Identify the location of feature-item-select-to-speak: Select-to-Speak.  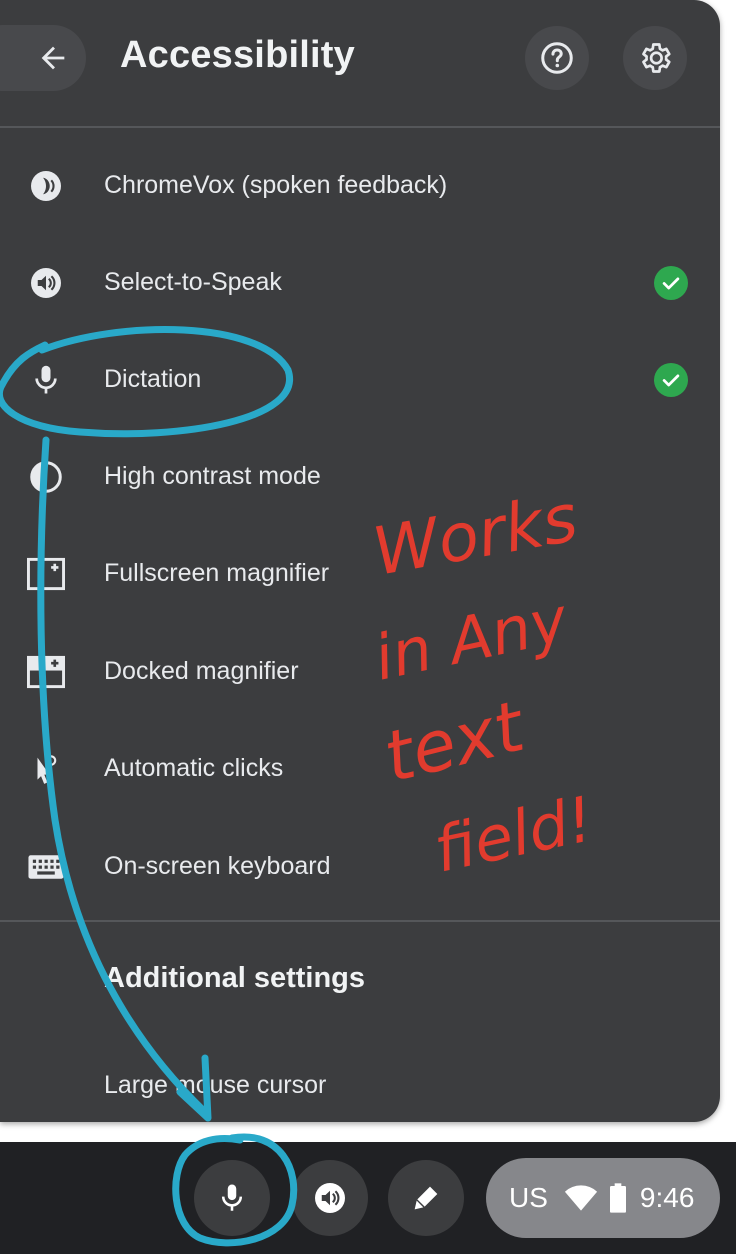
(360, 282).